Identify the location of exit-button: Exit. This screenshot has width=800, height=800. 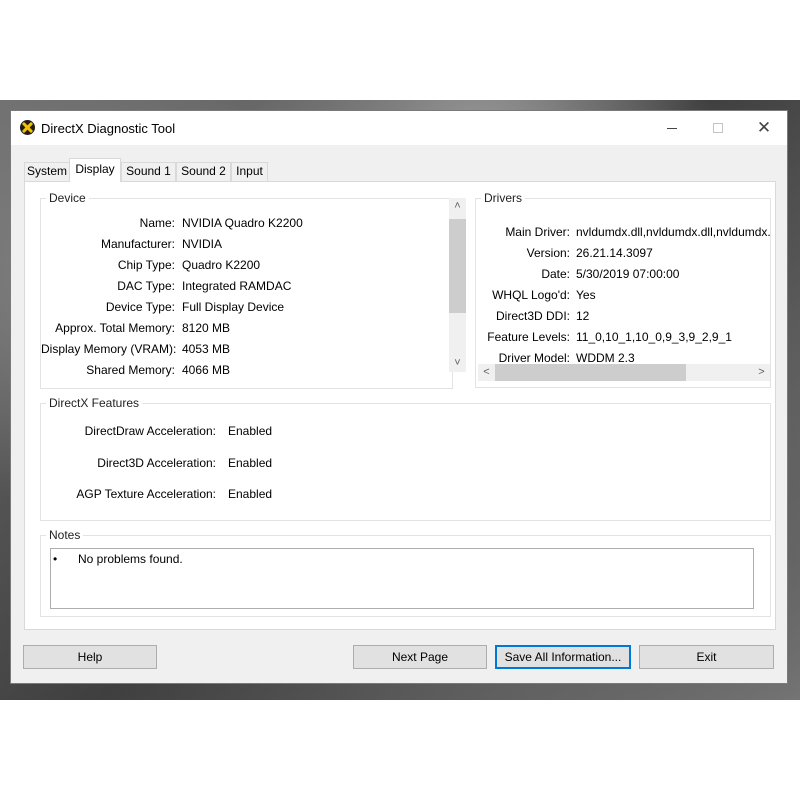
(706, 657).